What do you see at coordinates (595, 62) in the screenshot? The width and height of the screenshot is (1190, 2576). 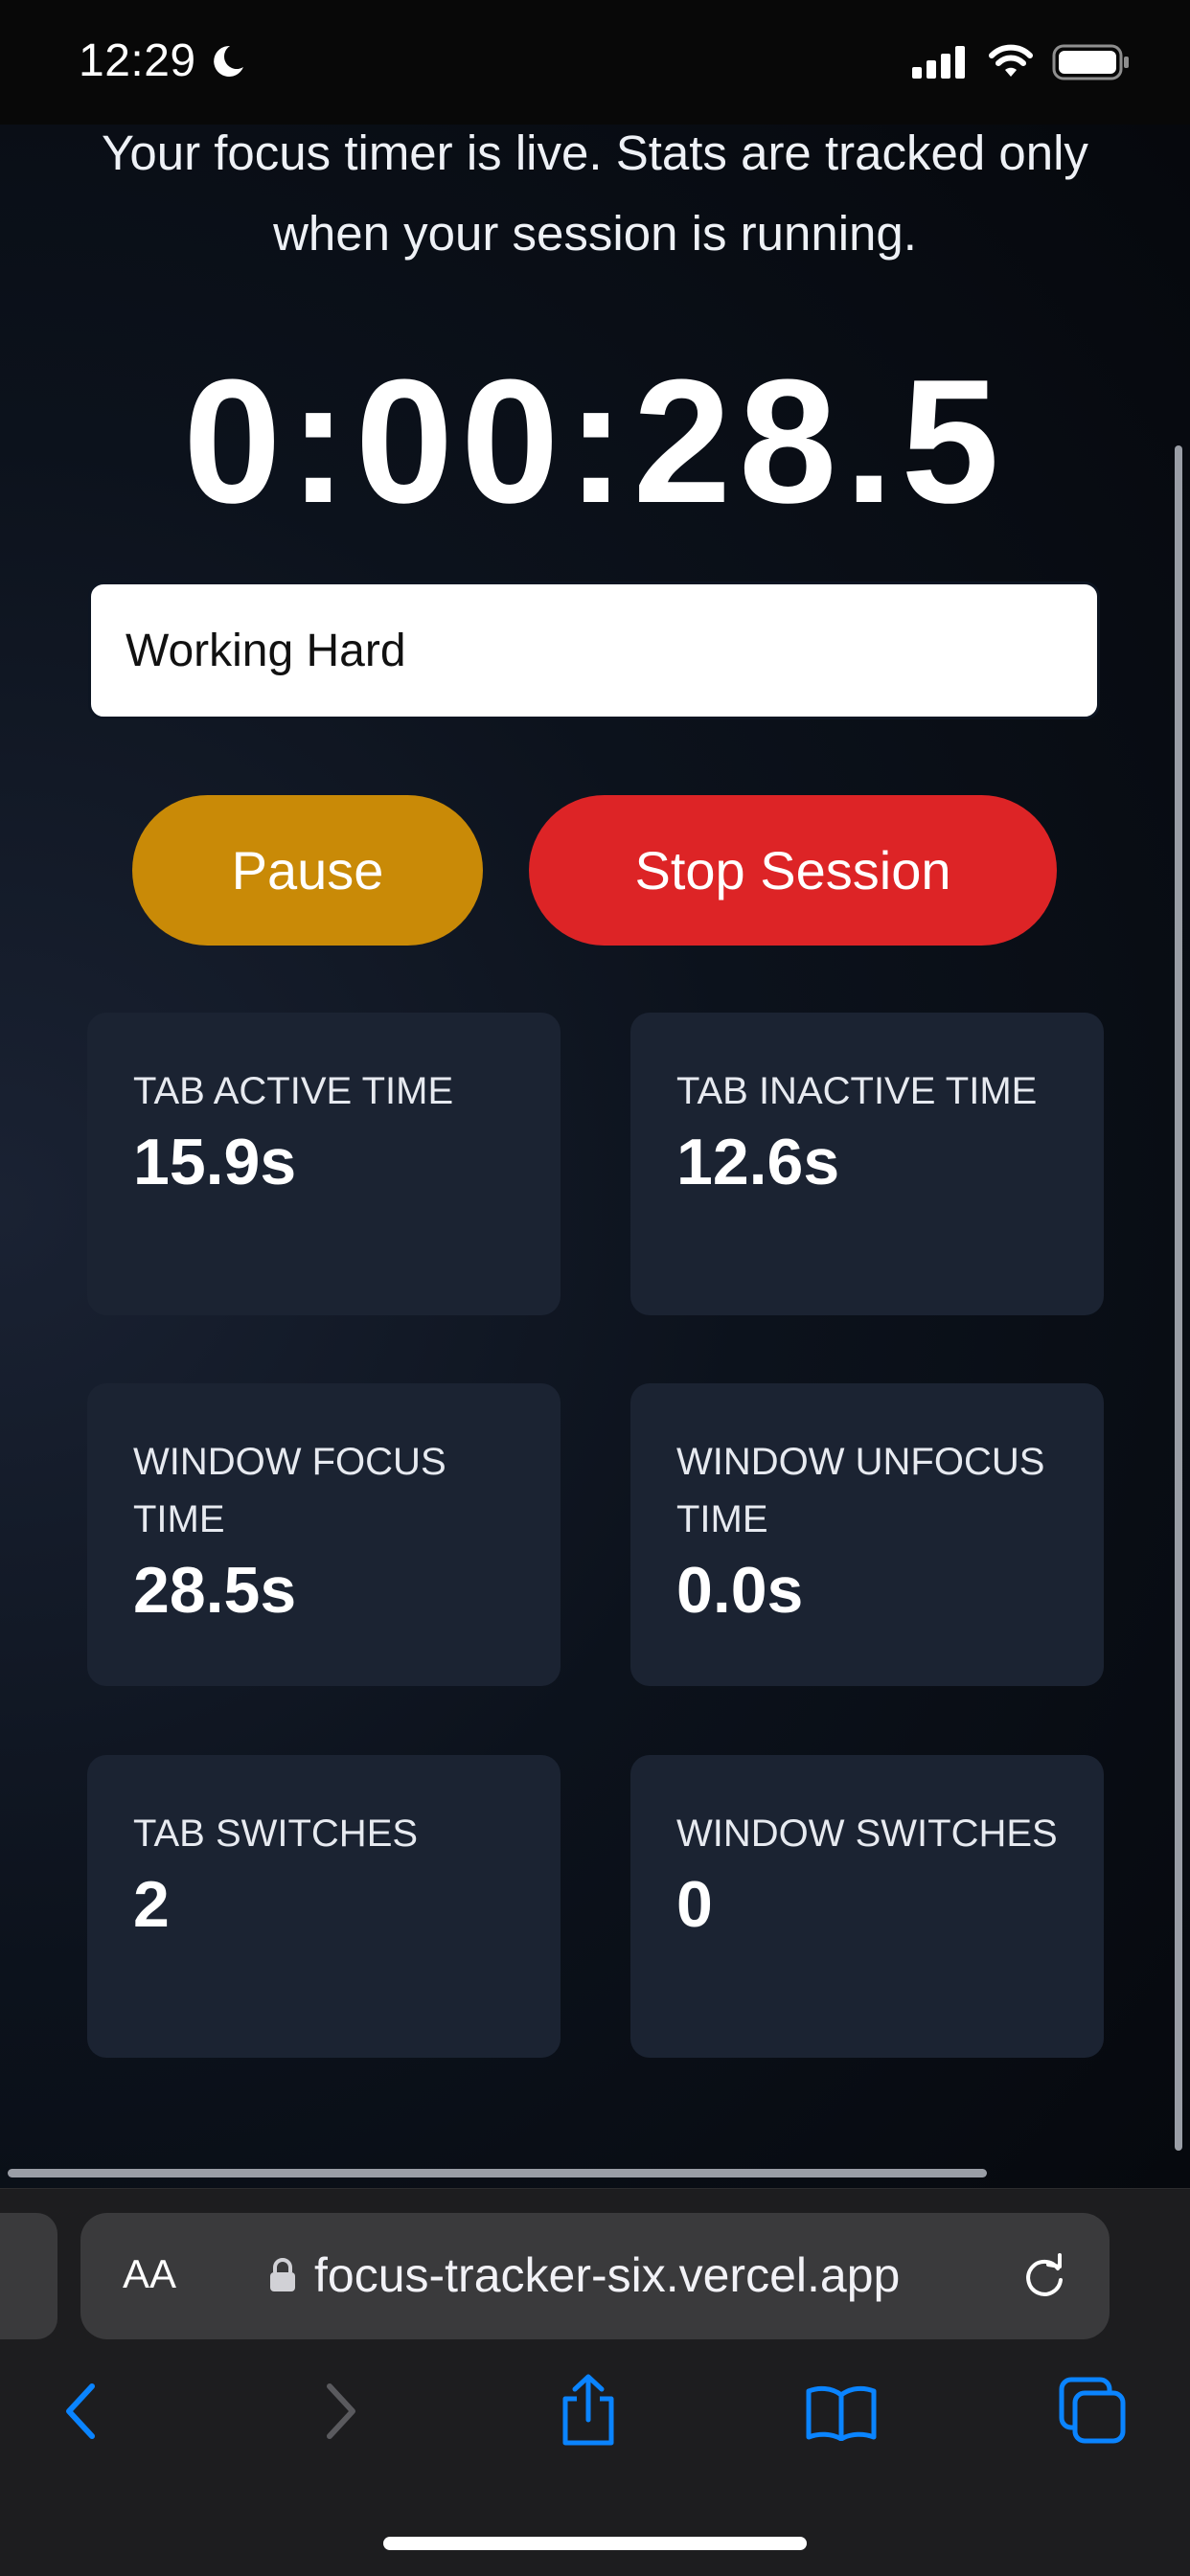 I see `status-bar: 12:29` at bounding box center [595, 62].